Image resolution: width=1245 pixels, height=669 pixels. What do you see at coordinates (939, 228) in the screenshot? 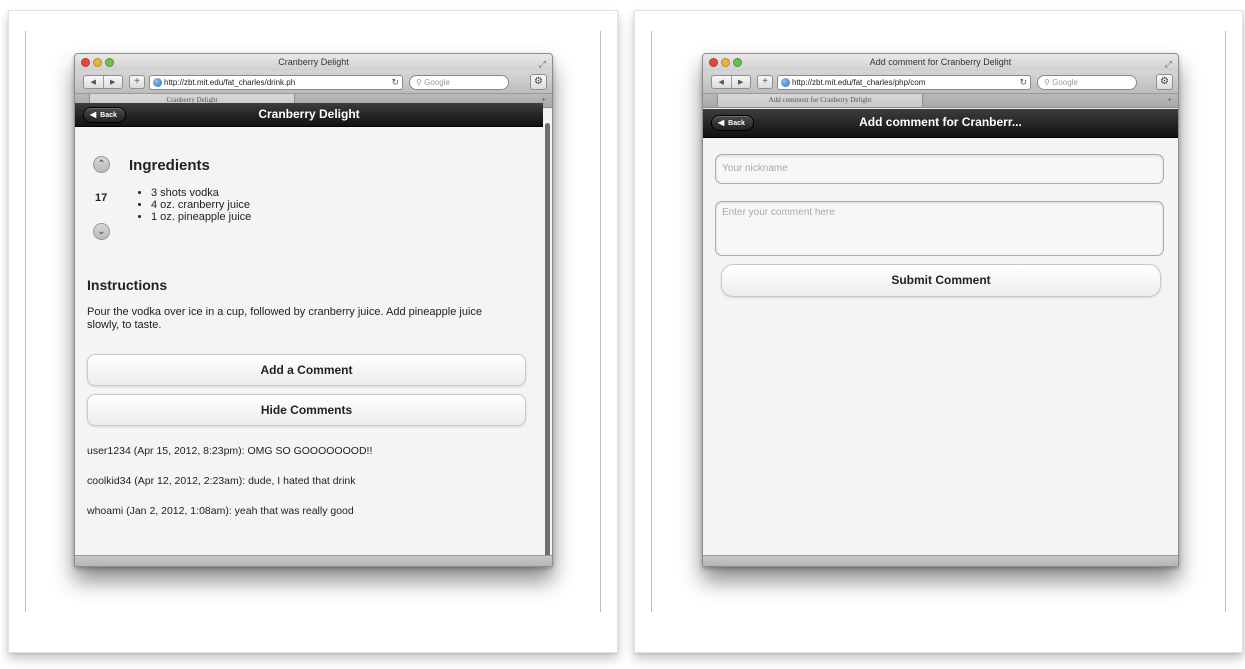
I see `comment-textarea: Enter your comment here` at bounding box center [939, 228].